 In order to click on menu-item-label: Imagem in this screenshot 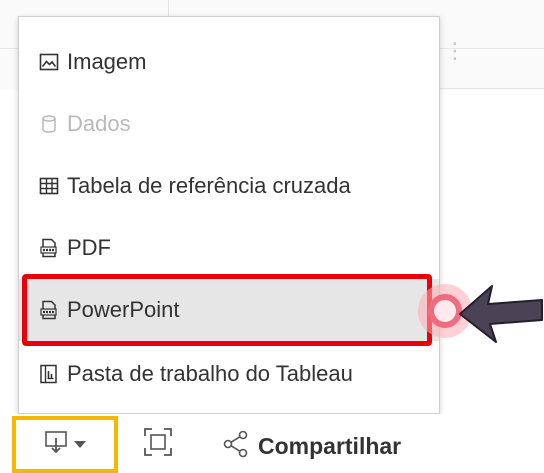, I will do `click(107, 61)`.